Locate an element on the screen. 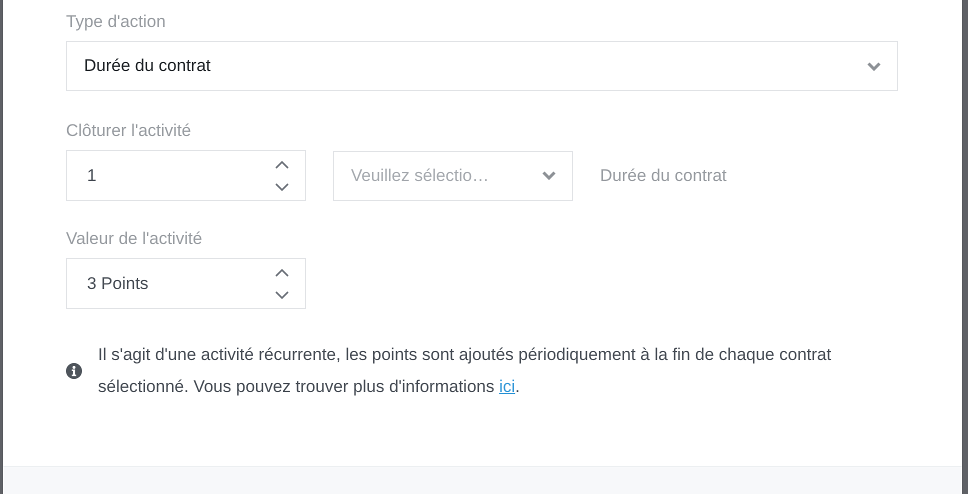  field-label: Valeur de l'activité is located at coordinates (134, 238).